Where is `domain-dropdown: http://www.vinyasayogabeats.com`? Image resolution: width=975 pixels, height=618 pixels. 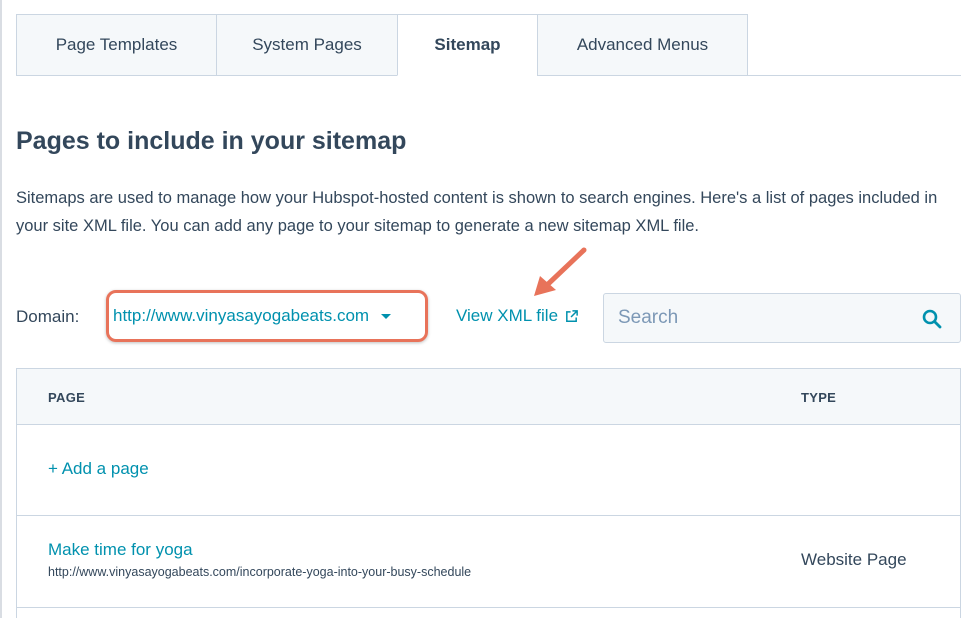 domain-dropdown: http://www.vinyasayogabeats.com is located at coordinates (267, 316).